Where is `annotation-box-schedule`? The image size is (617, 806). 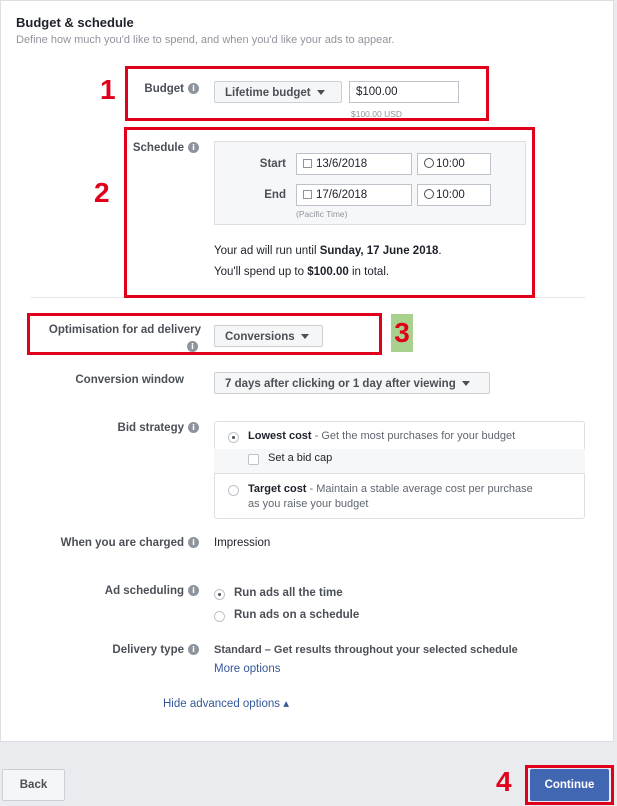 annotation-box-schedule is located at coordinates (329, 212).